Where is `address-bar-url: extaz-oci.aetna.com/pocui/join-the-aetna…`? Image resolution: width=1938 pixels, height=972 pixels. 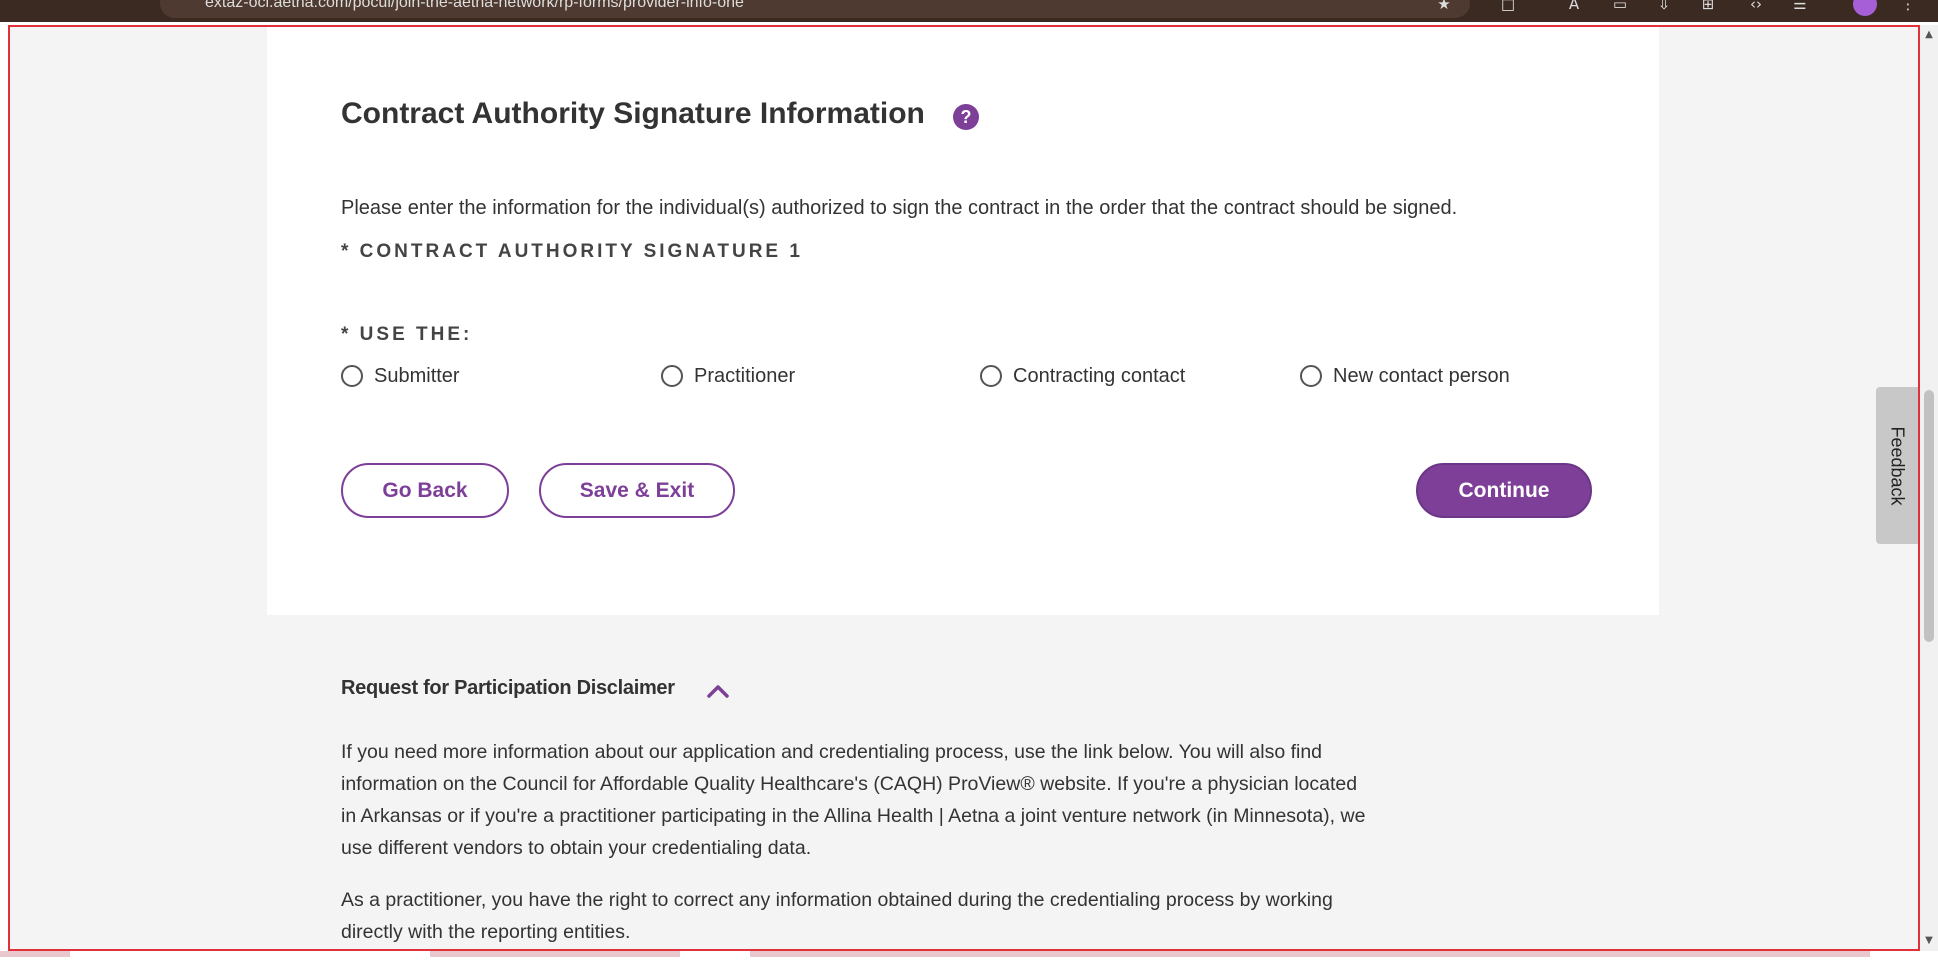
address-bar-url: extaz-oci.aetna.com/pocui/join-the-aetna… is located at coordinates (474, 6).